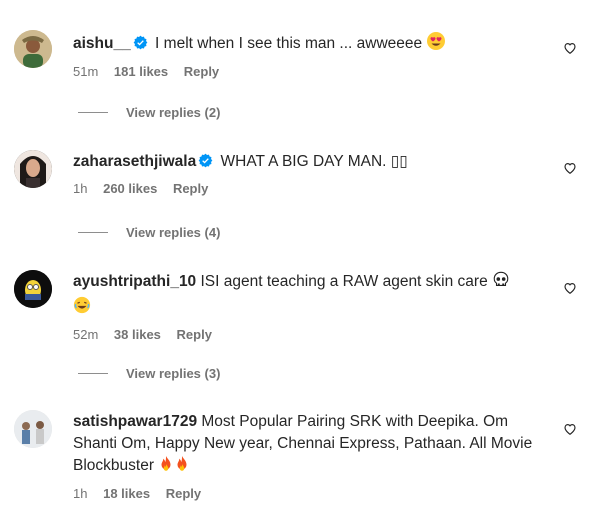 The width and height of the screenshot is (589, 505). I want to click on comment-meta: 1h 260 likes Reply, so click(308, 188).